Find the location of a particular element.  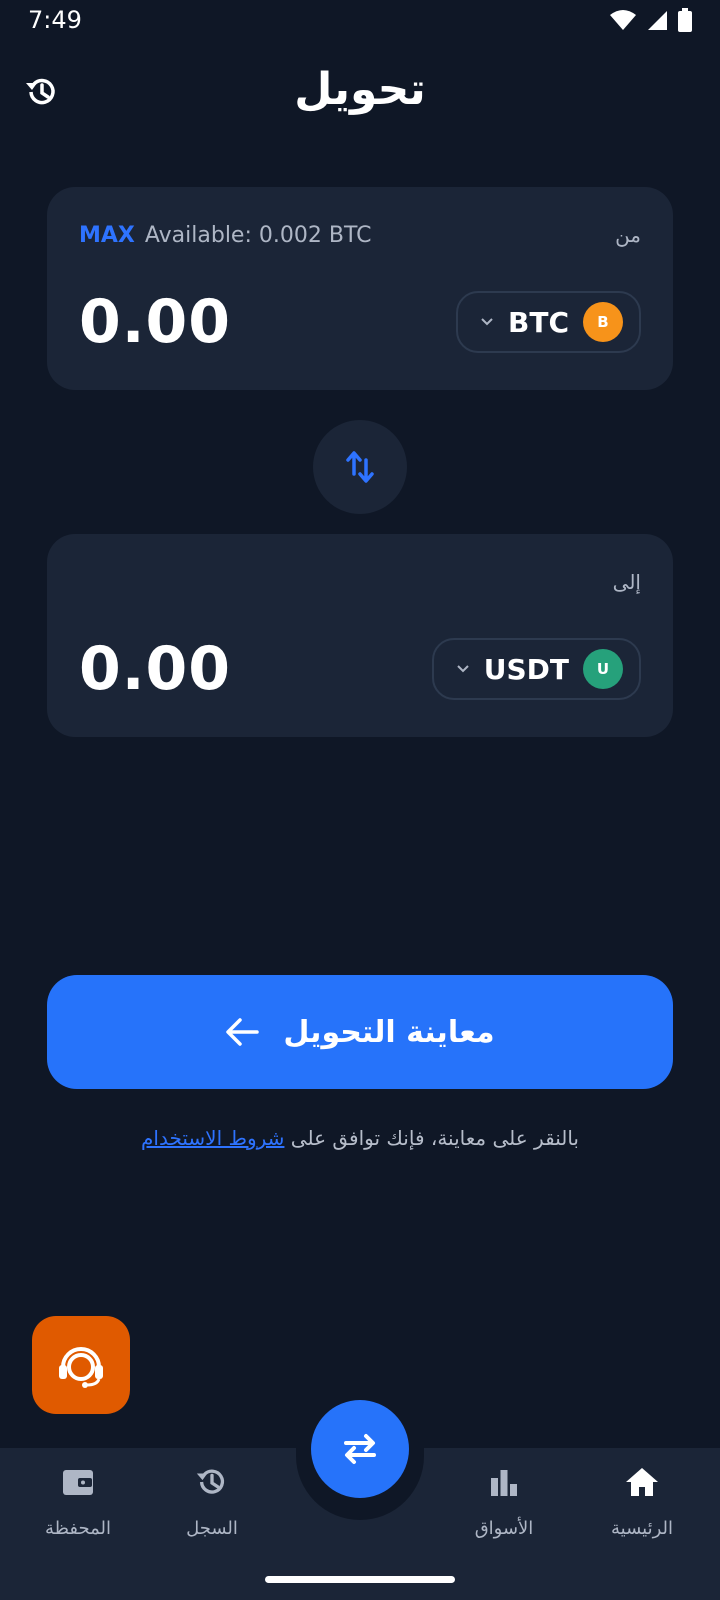

to-amount-input: 0.00 is located at coordinates (155, 669).